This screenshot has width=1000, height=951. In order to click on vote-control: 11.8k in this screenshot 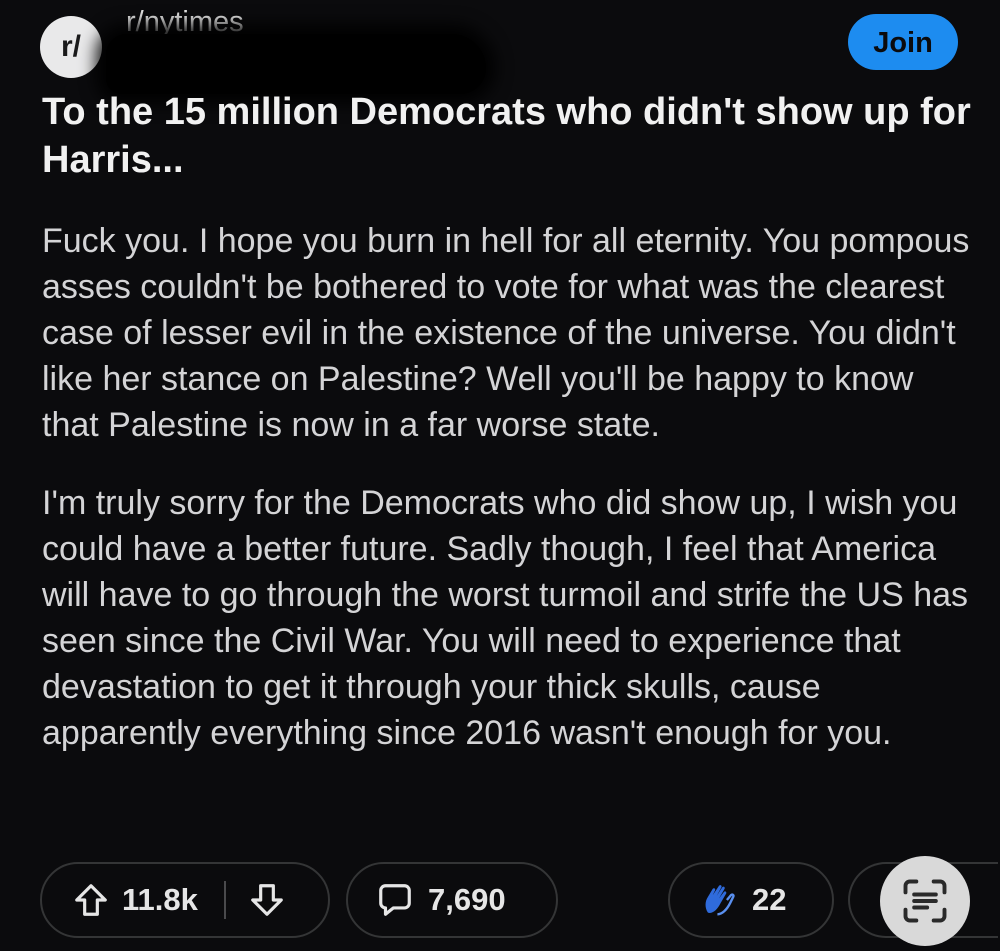, I will do `click(185, 900)`.